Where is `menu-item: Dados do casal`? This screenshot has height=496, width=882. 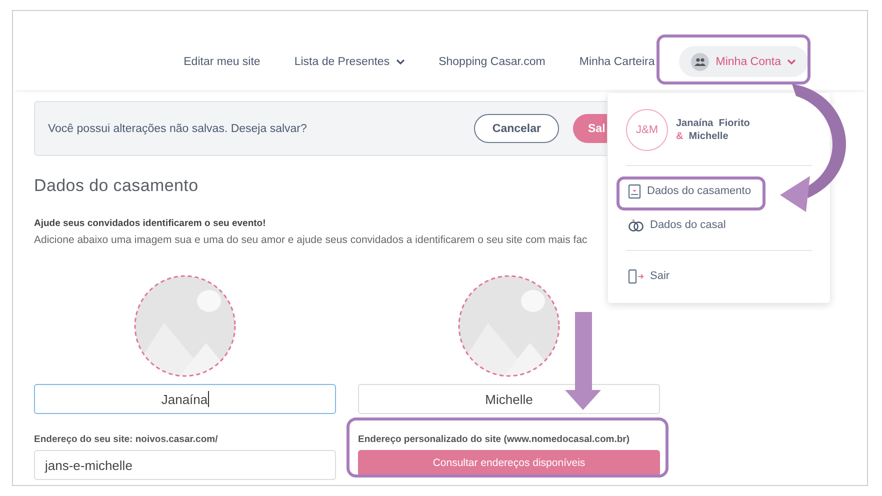
menu-item: Dados do casal is located at coordinates (677, 225).